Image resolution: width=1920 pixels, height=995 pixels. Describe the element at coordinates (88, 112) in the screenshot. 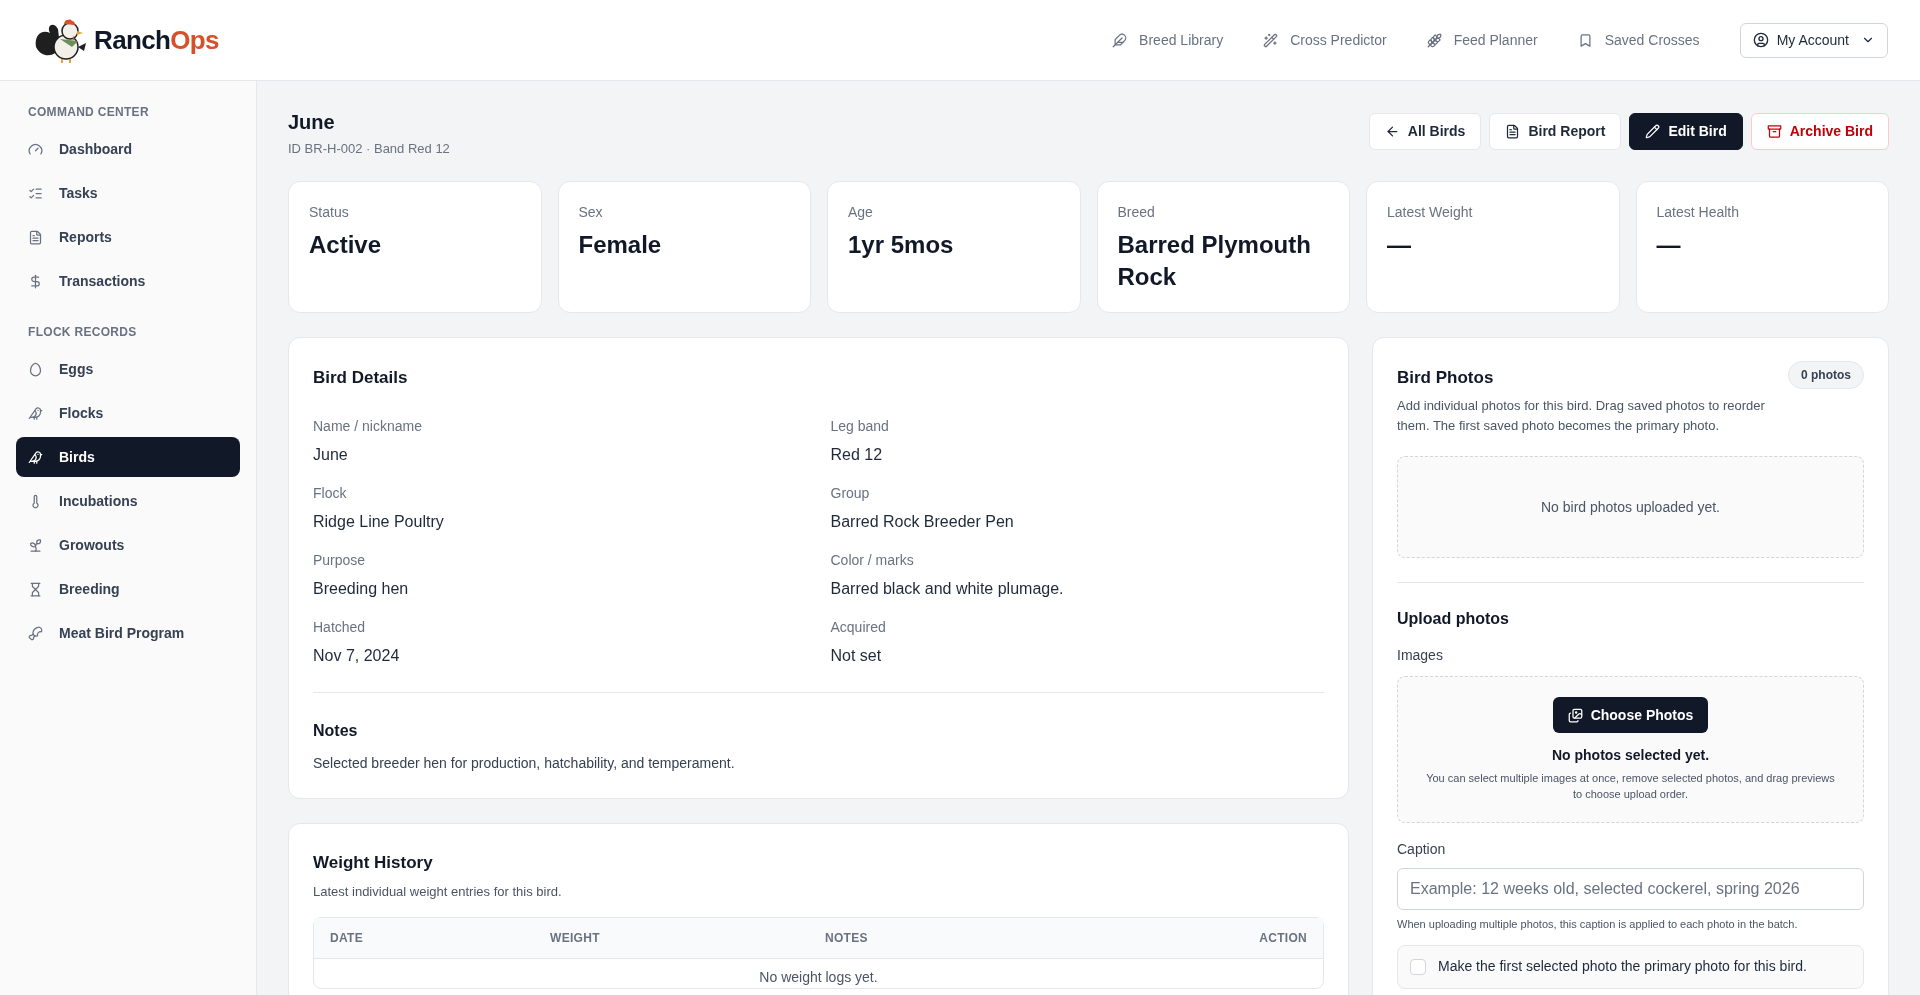

I see `section-heading: COMMAND CENTER` at that location.